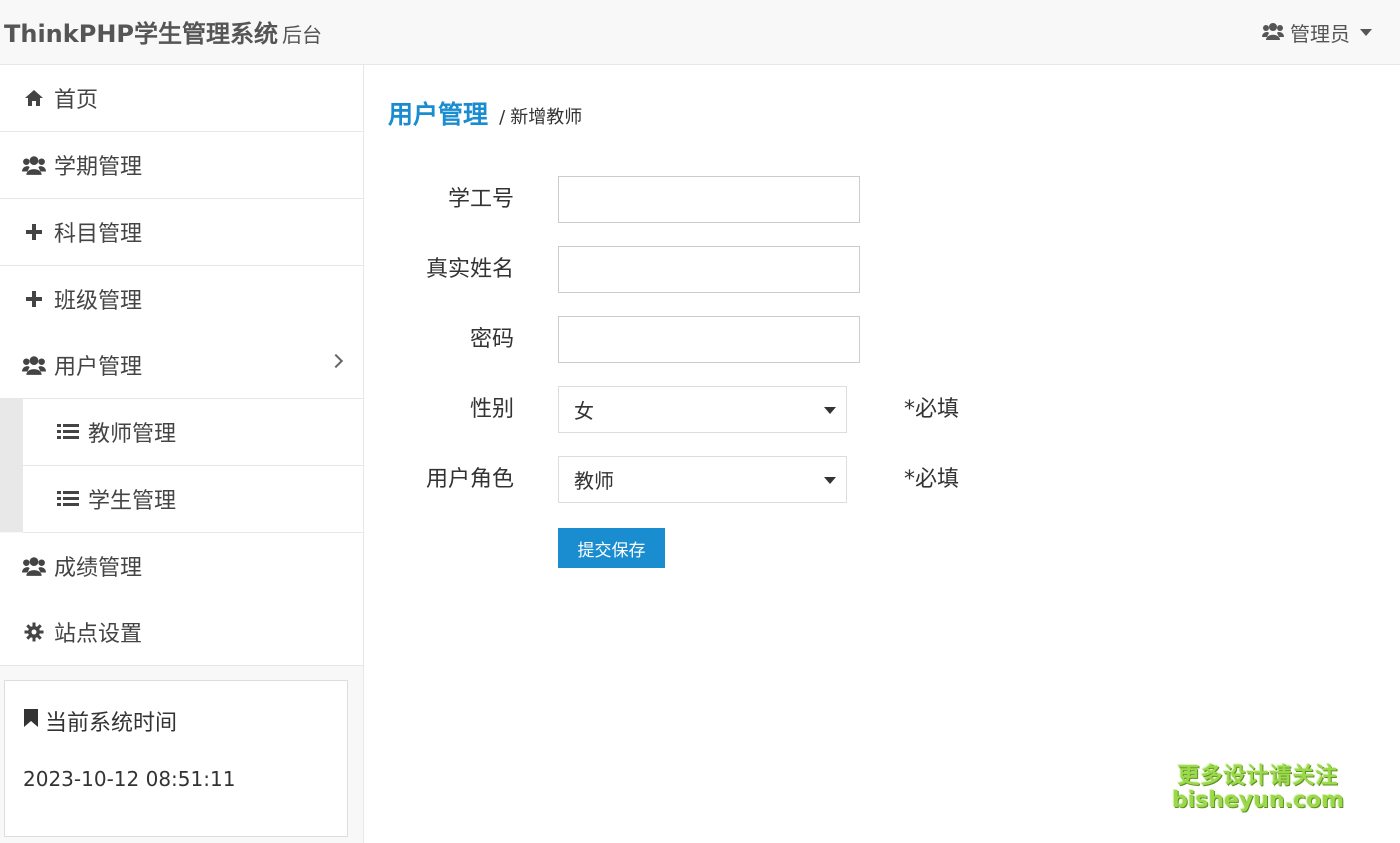 Image resolution: width=1400 pixels, height=843 pixels. I want to click on id-input, so click(709, 199).